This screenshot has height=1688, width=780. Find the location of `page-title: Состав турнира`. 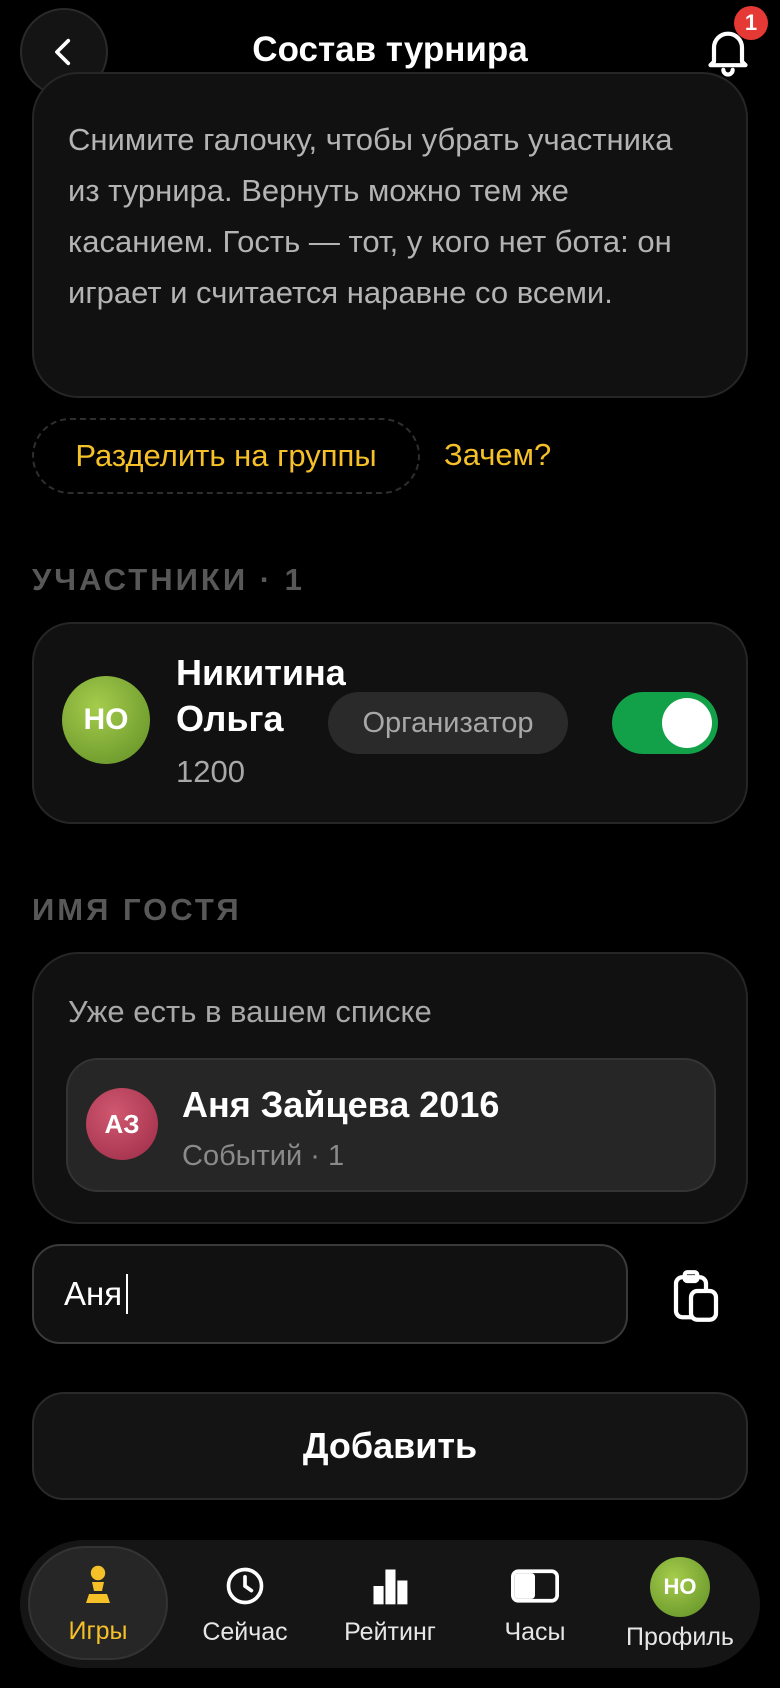

page-title: Состав турнира is located at coordinates (390, 49).